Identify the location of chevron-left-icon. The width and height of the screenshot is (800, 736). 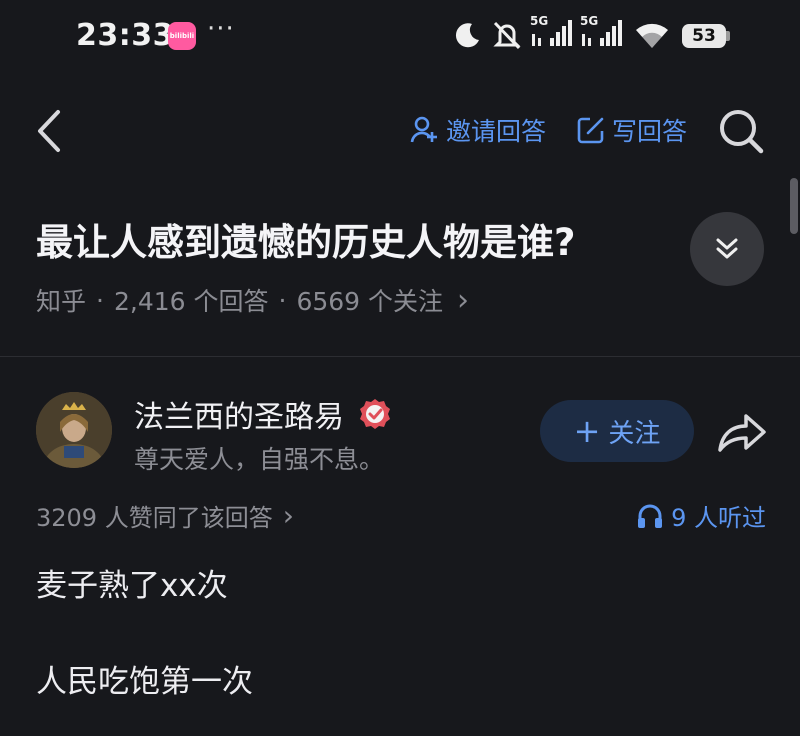
(49, 131).